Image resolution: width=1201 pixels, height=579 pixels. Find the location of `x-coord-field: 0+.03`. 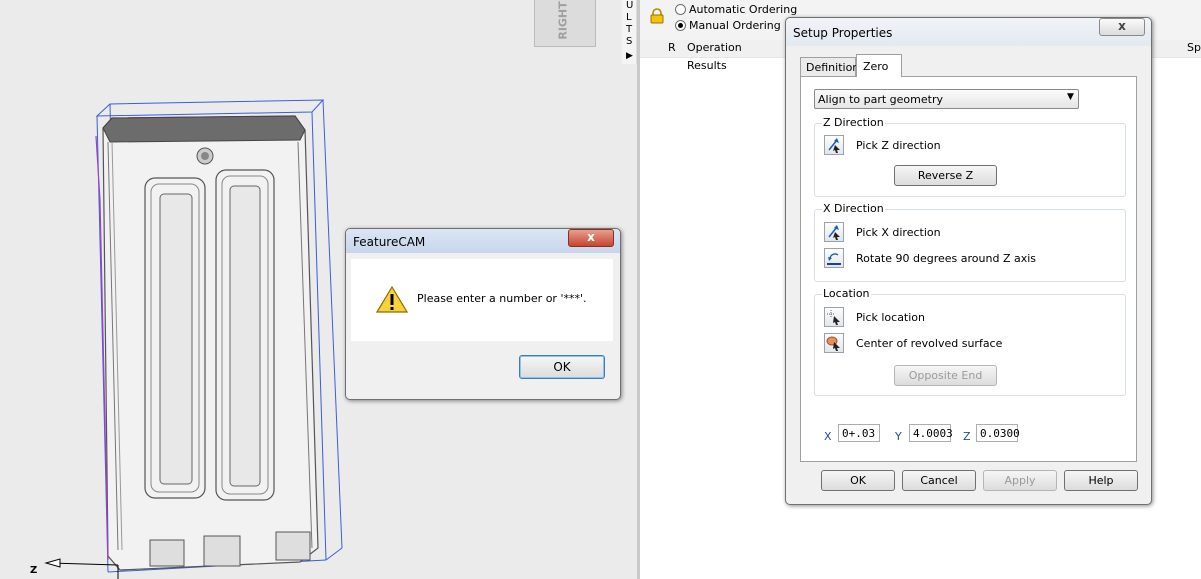

x-coord-field: 0+.03 is located at coordinates (859, 433).